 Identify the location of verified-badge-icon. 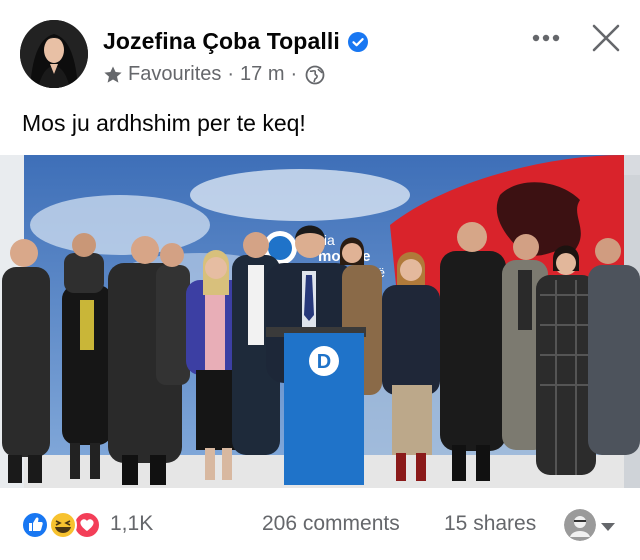
(357, 41).